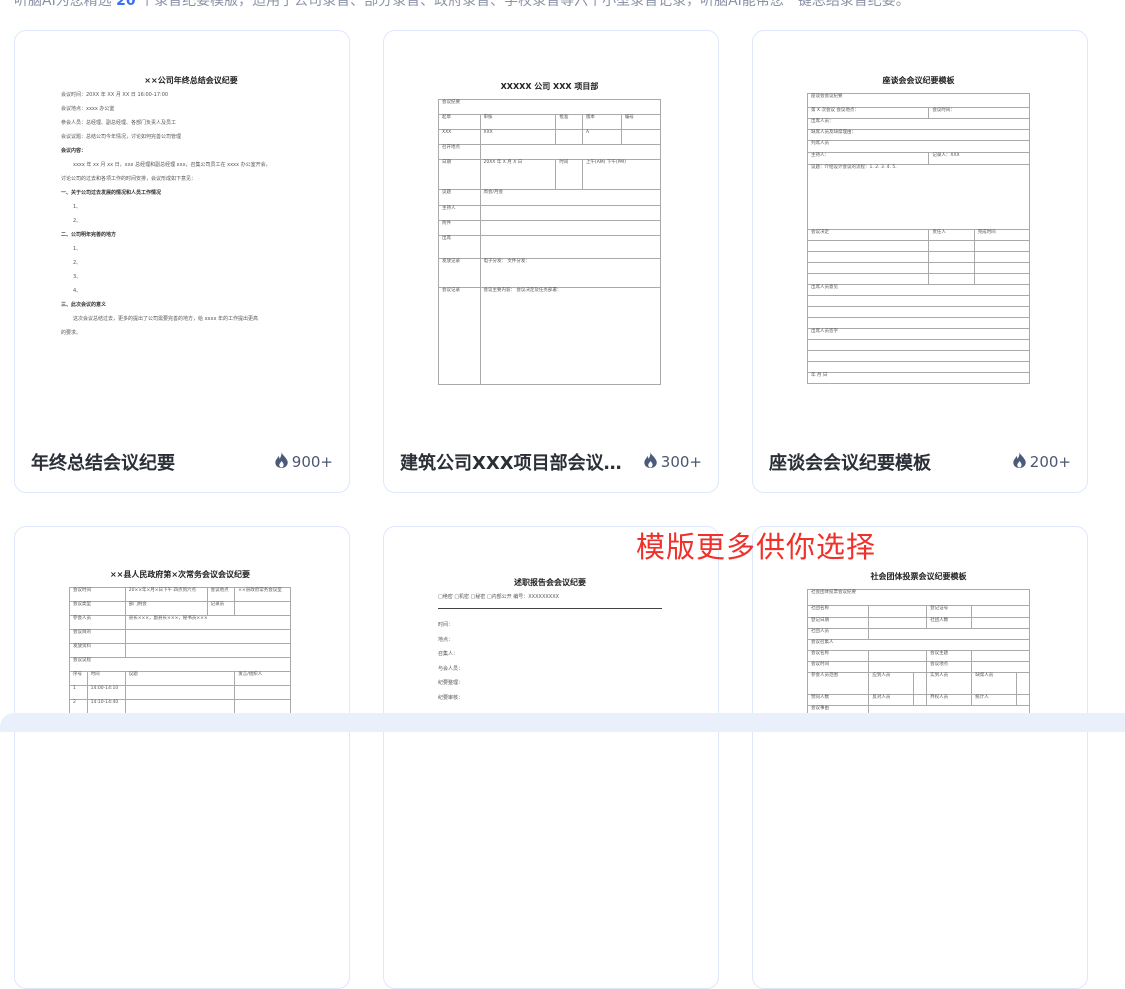 This screenshot has height=989, width=1125. I want to click on preview-title: 座谈会会议纪要模板, so click(918, 80).